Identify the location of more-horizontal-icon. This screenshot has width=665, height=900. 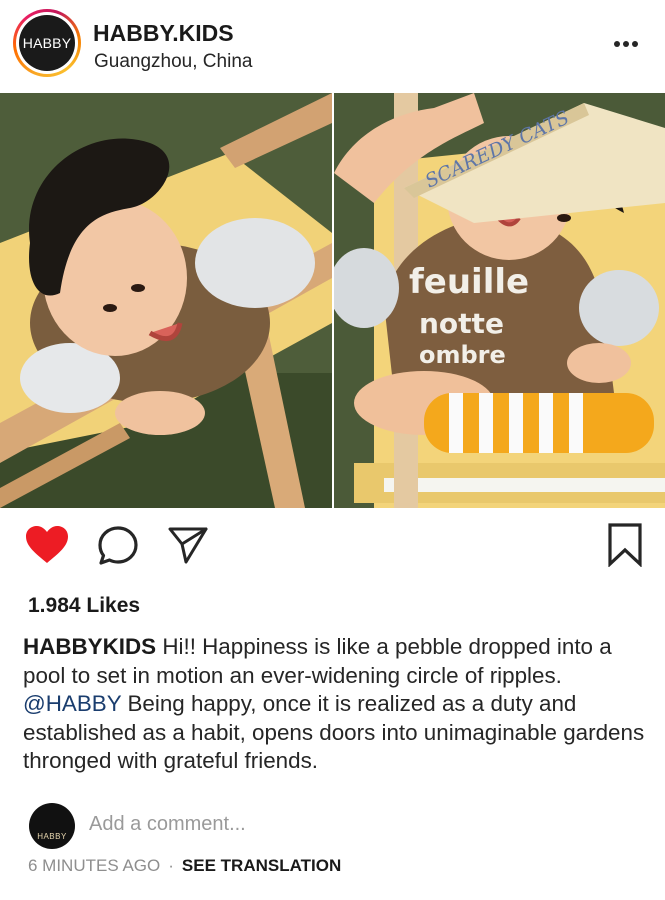
(626, 44).